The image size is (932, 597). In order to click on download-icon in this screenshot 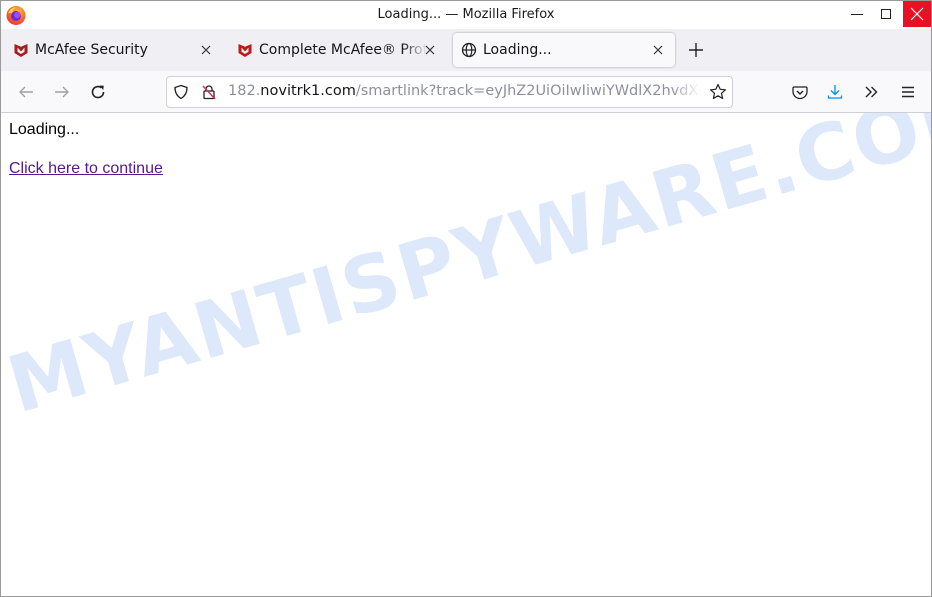, I will do `click(835, 92)`.